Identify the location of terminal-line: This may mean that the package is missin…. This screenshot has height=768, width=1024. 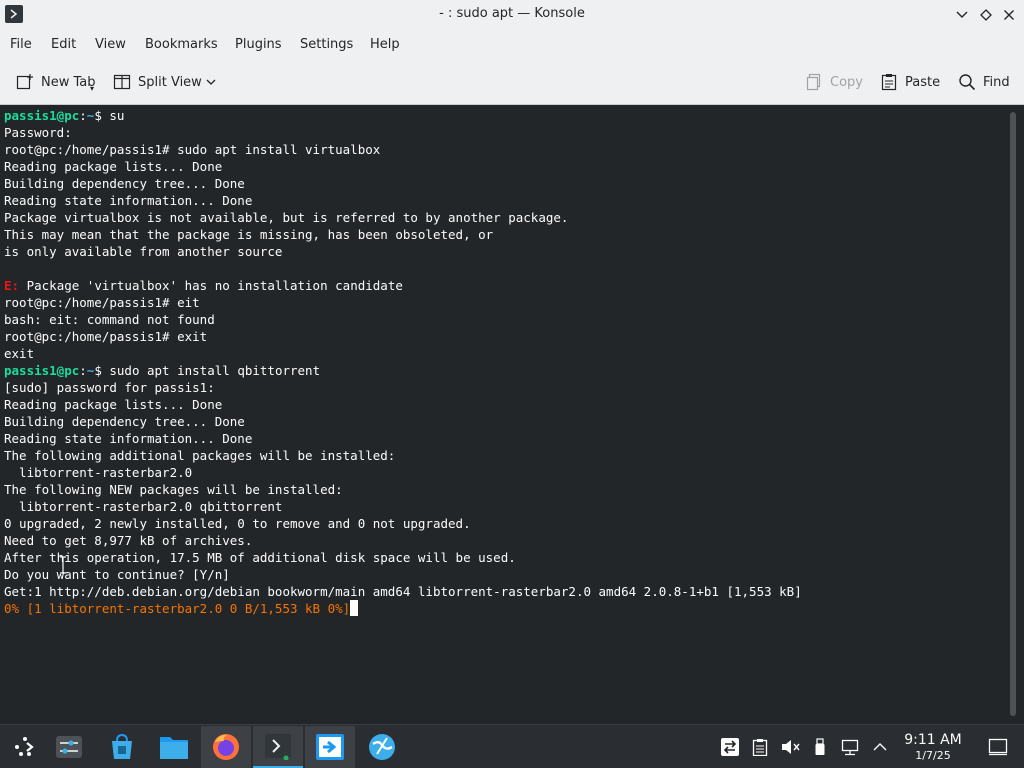
(403, 234).